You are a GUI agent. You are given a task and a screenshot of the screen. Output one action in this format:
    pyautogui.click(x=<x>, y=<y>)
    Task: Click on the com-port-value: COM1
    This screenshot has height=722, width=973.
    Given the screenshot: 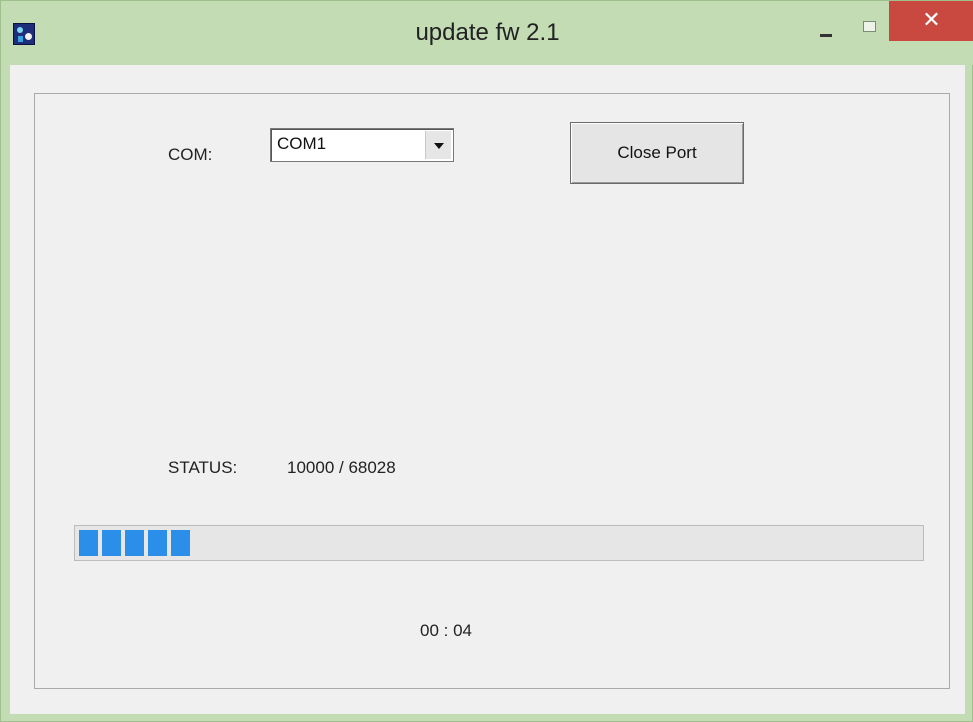 What is the action you would take?
    pyautogui.click(x=302, y=143)
    